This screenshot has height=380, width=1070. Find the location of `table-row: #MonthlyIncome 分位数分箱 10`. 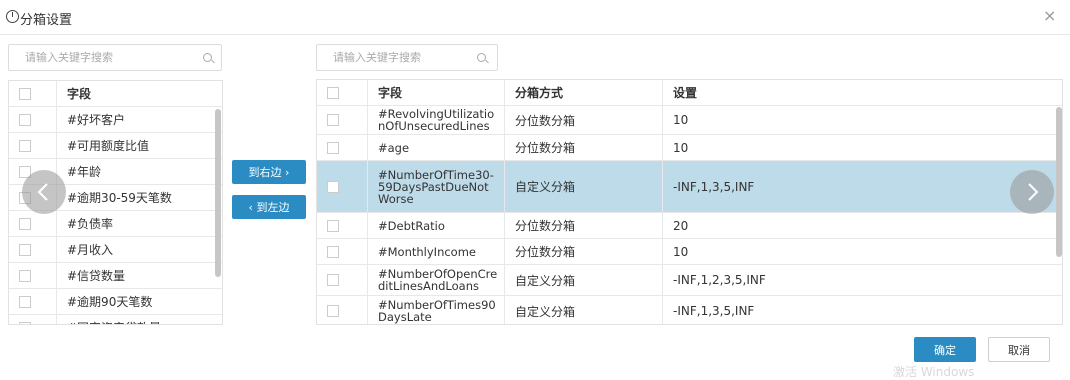

table-row: #MonthlyIncome 分位数分箱 10 is located at coordinates (689, 252).